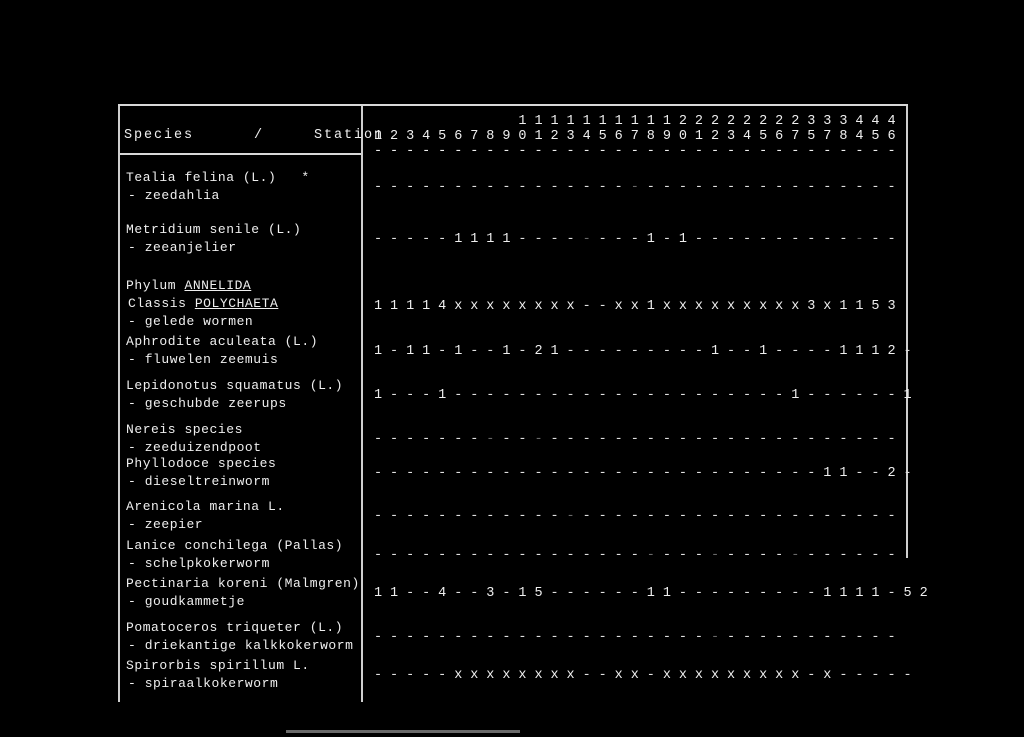 The image size is (1024, 737). Describe the element at coordinates (490, 151) in the screenshot. I see `station-rule-cell-7: -` at that location.